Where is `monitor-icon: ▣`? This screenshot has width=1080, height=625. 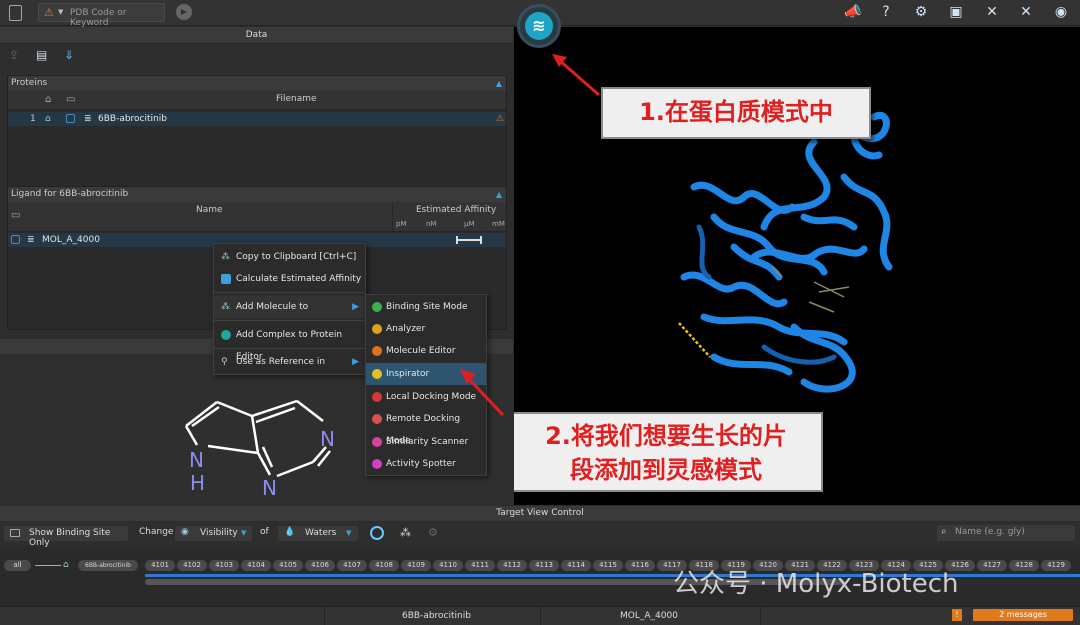
monitor-icon: ▣ is located at coordinates (956, 12).